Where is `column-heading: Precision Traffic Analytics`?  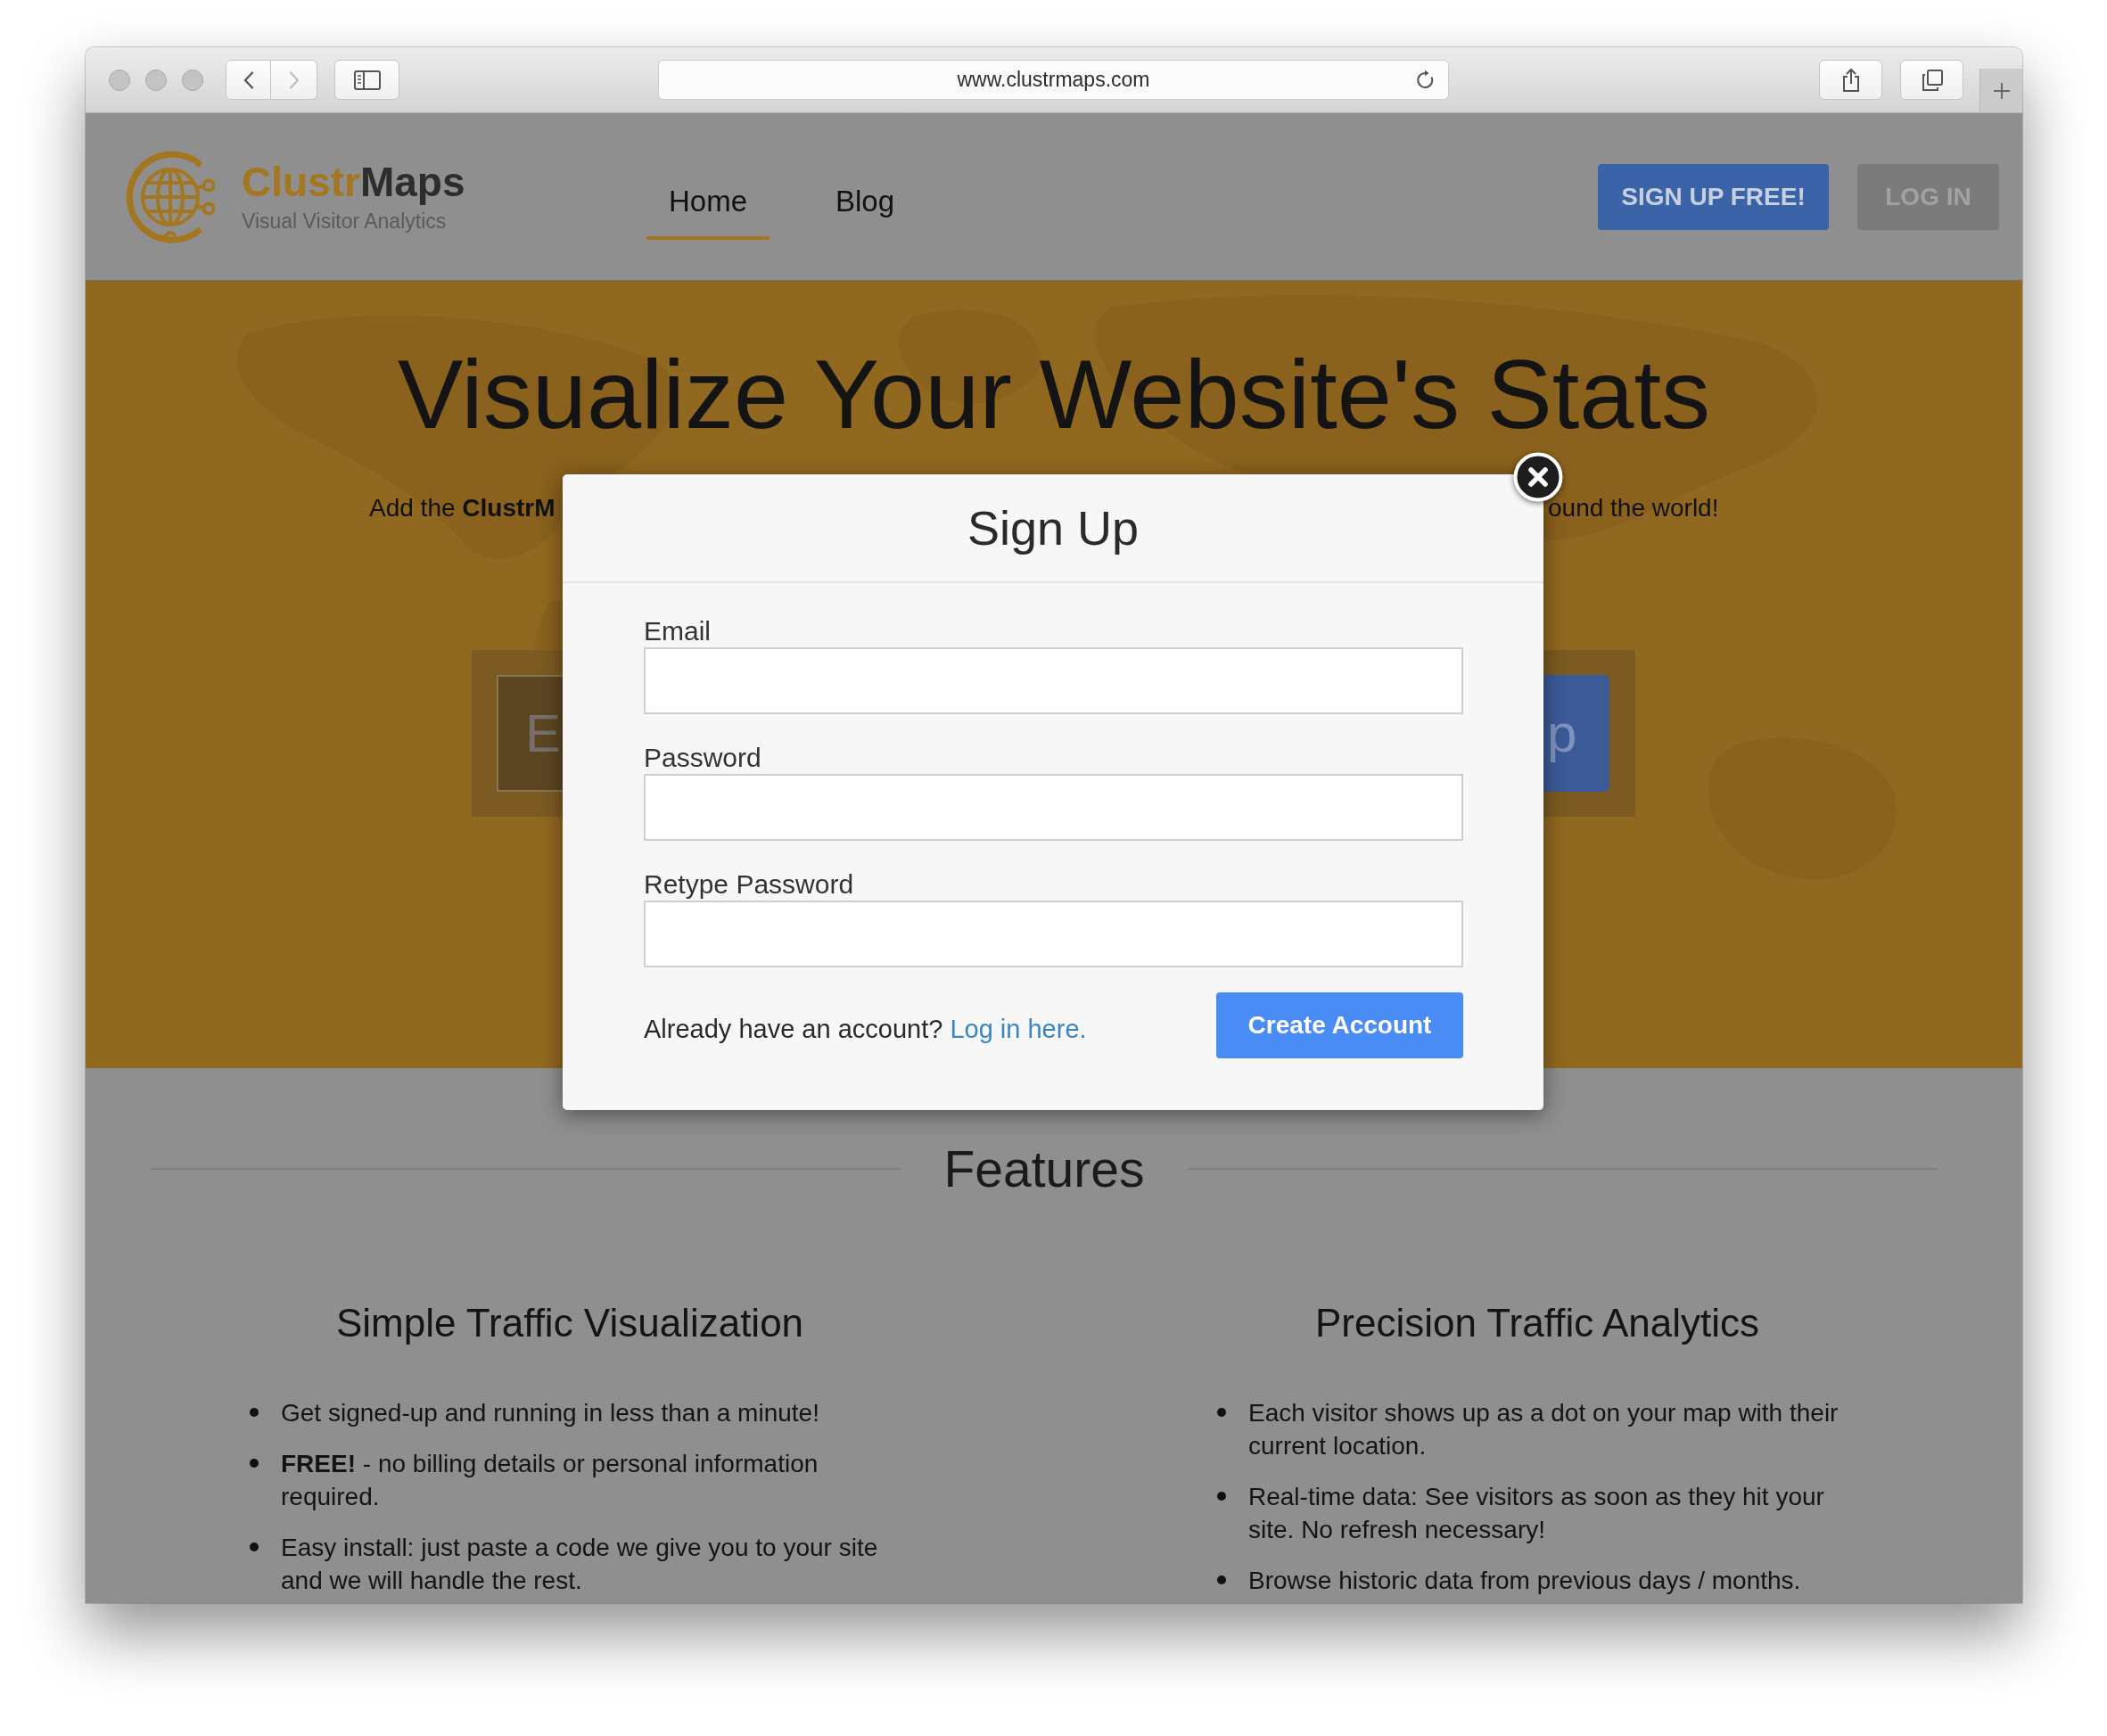 column-heading: Precision Traffic Analytics is located at coordinates (1537, 1323).